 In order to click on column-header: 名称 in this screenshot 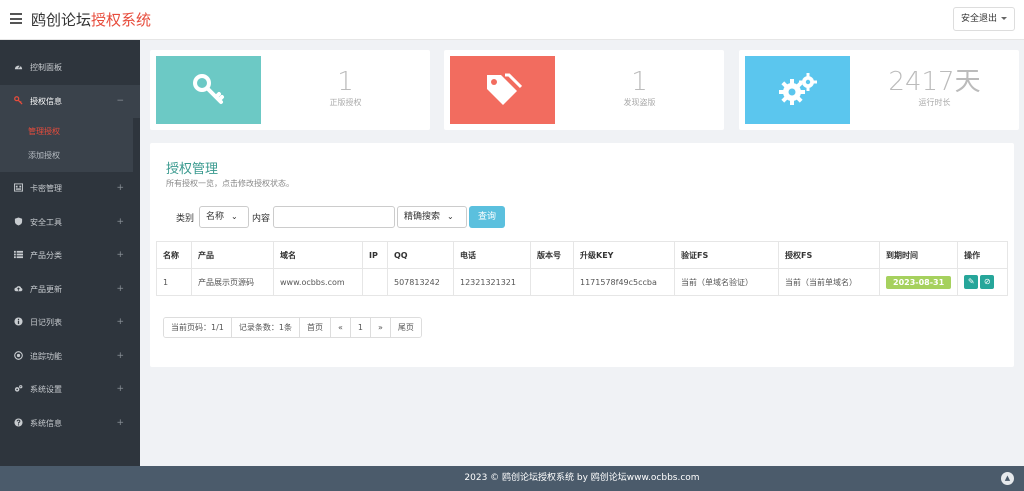, I will do `click(174, 255)`.